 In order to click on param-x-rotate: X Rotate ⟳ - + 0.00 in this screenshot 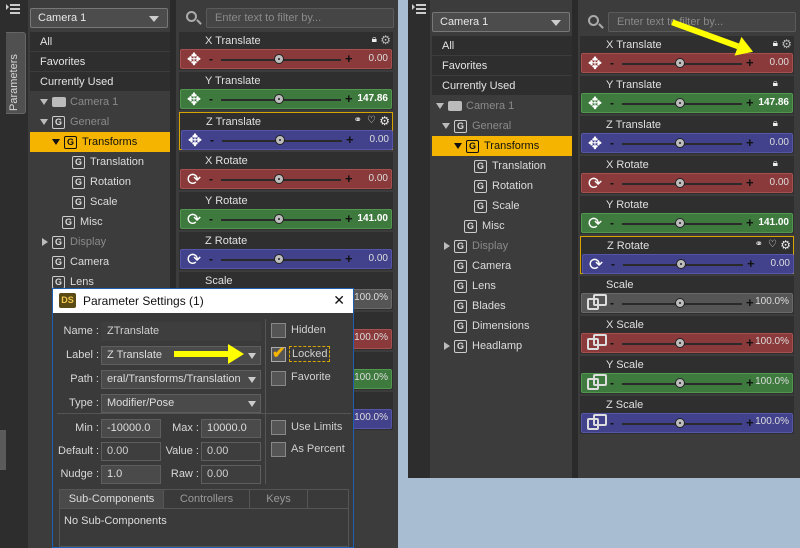, I will do `click(286, 171)`.